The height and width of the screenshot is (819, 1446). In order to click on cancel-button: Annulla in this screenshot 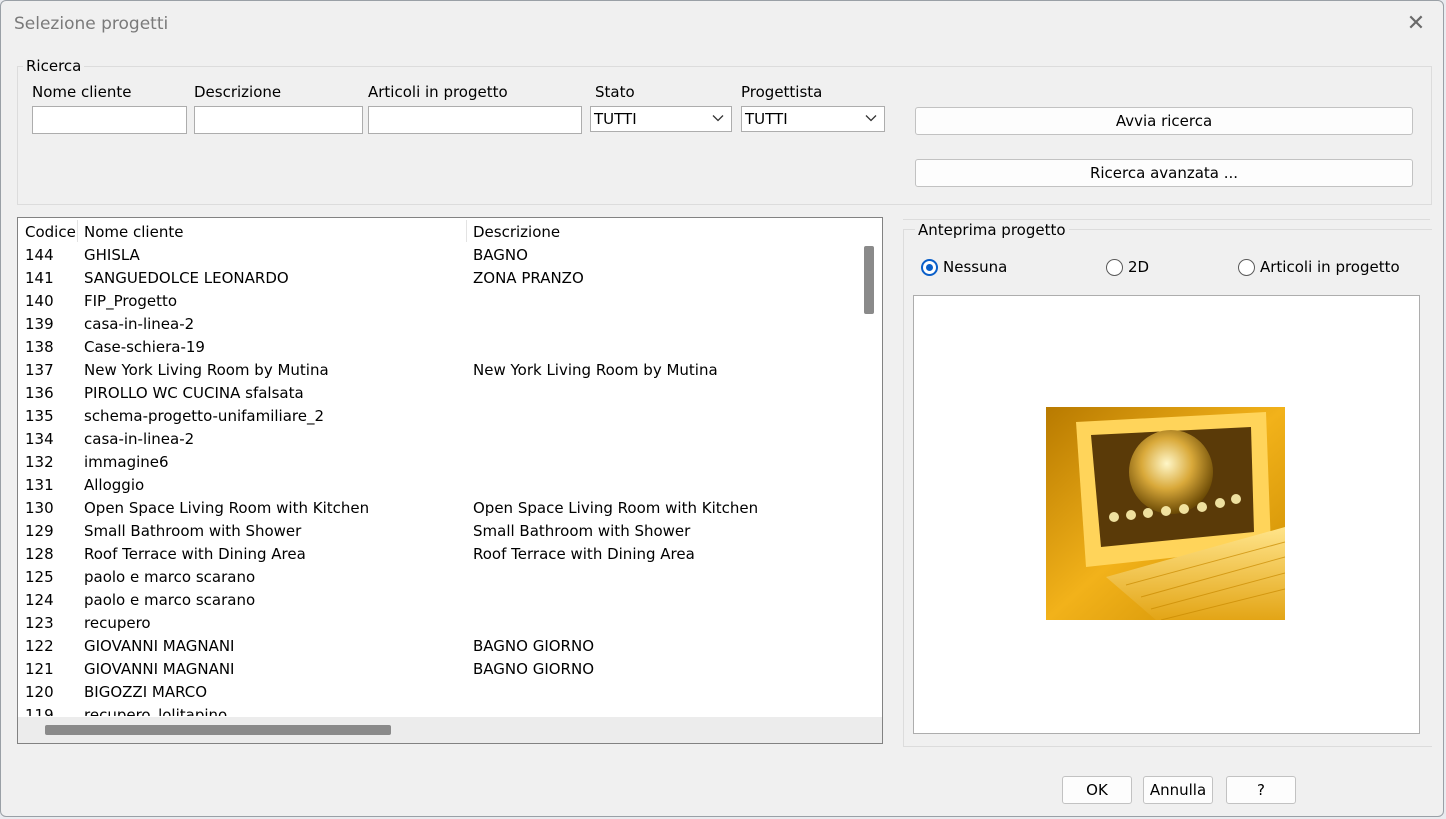, I will do `click(1178, 790)`.